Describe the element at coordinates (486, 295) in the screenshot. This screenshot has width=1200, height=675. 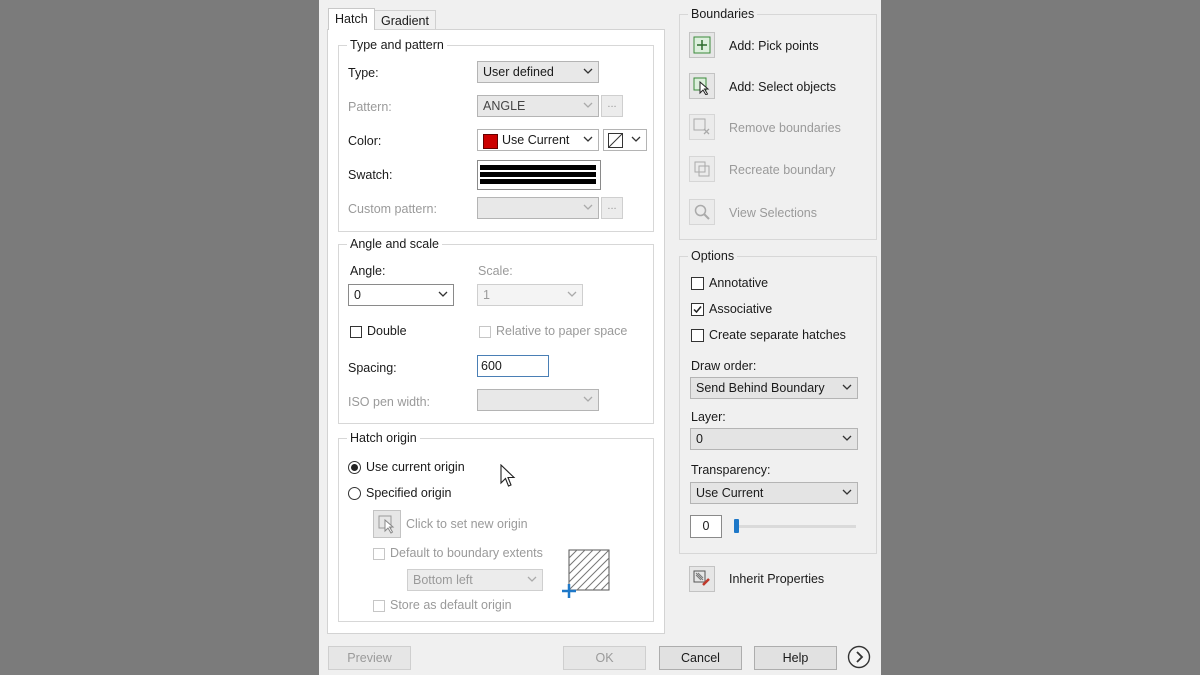
I see `scale-value: 1` at that location.